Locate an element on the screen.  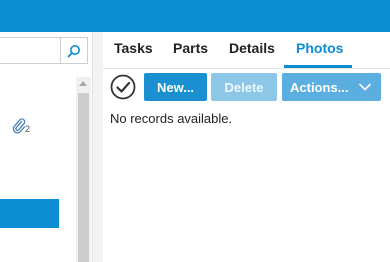
search-box is located at coordinates (44, 50).